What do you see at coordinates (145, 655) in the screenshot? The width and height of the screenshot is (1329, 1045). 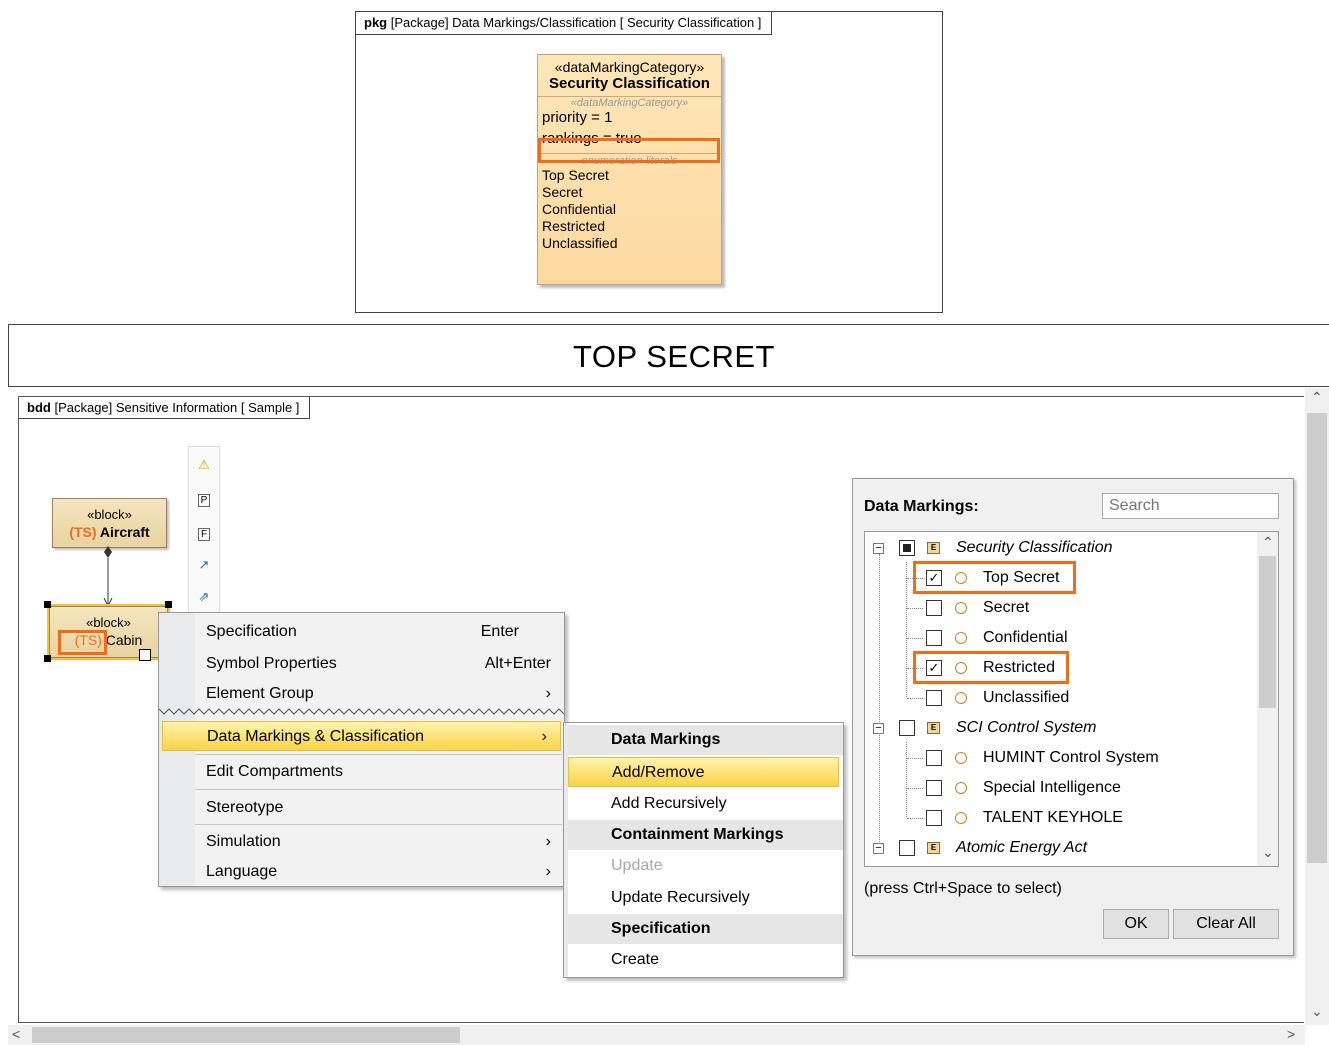 I see `resize-handle` at bounding box center [145, 655].